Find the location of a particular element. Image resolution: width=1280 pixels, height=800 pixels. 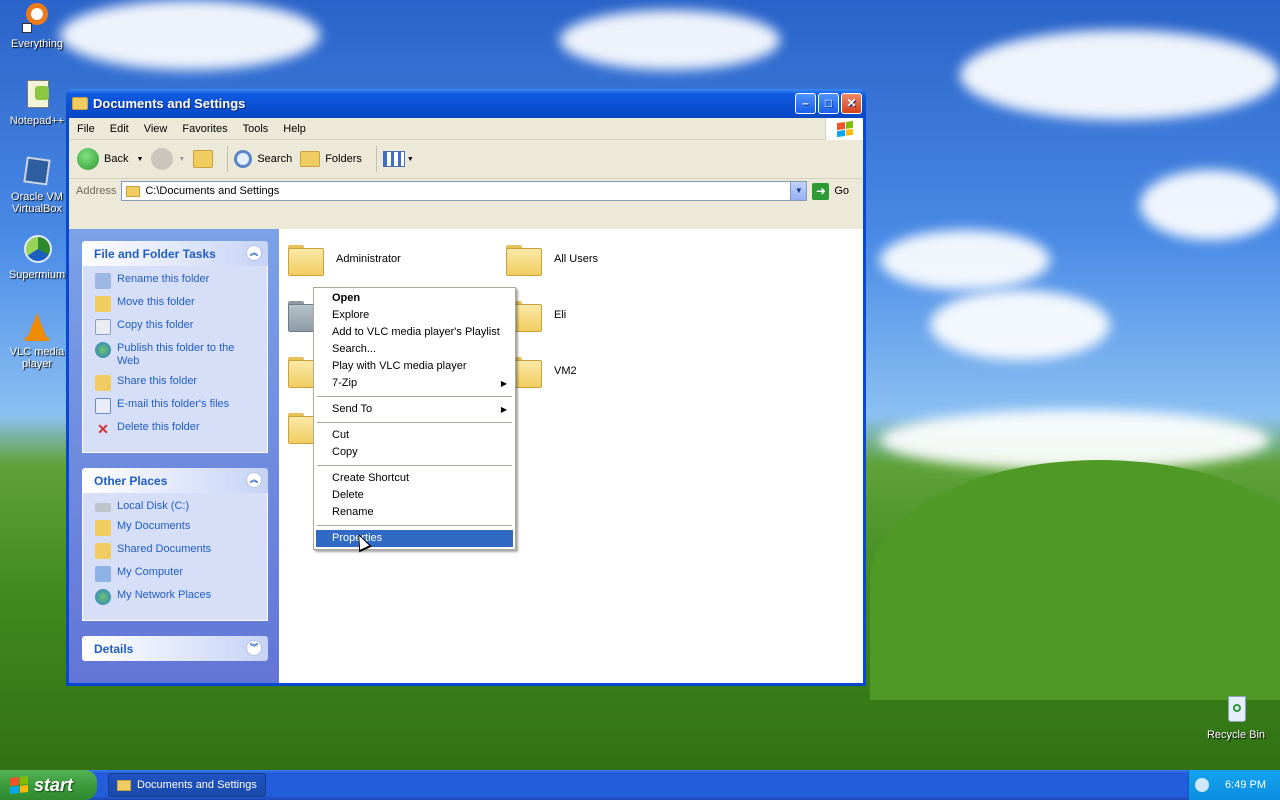

clock: 6:49 PM is located at coordinates (1245, 785).